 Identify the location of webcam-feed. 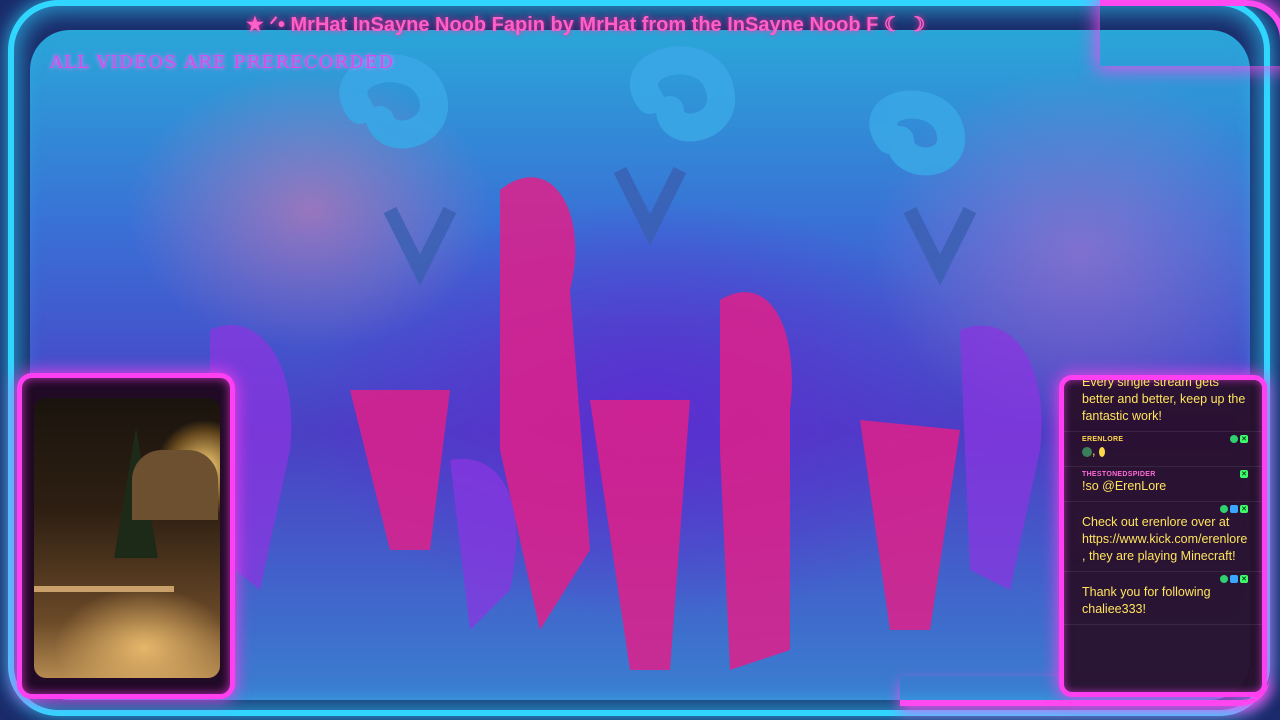
(127, 538).